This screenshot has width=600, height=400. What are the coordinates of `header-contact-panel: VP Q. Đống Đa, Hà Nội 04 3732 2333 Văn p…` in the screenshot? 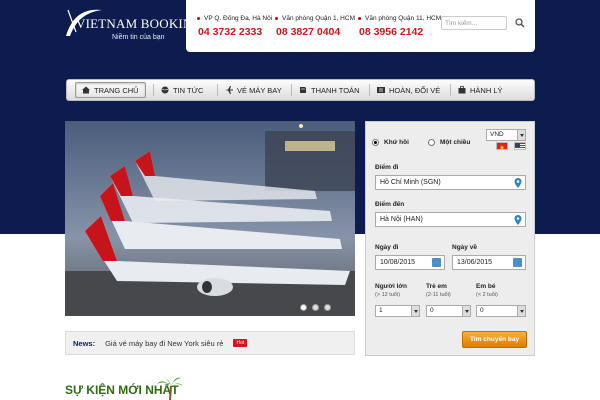 It's located at (360, 26).